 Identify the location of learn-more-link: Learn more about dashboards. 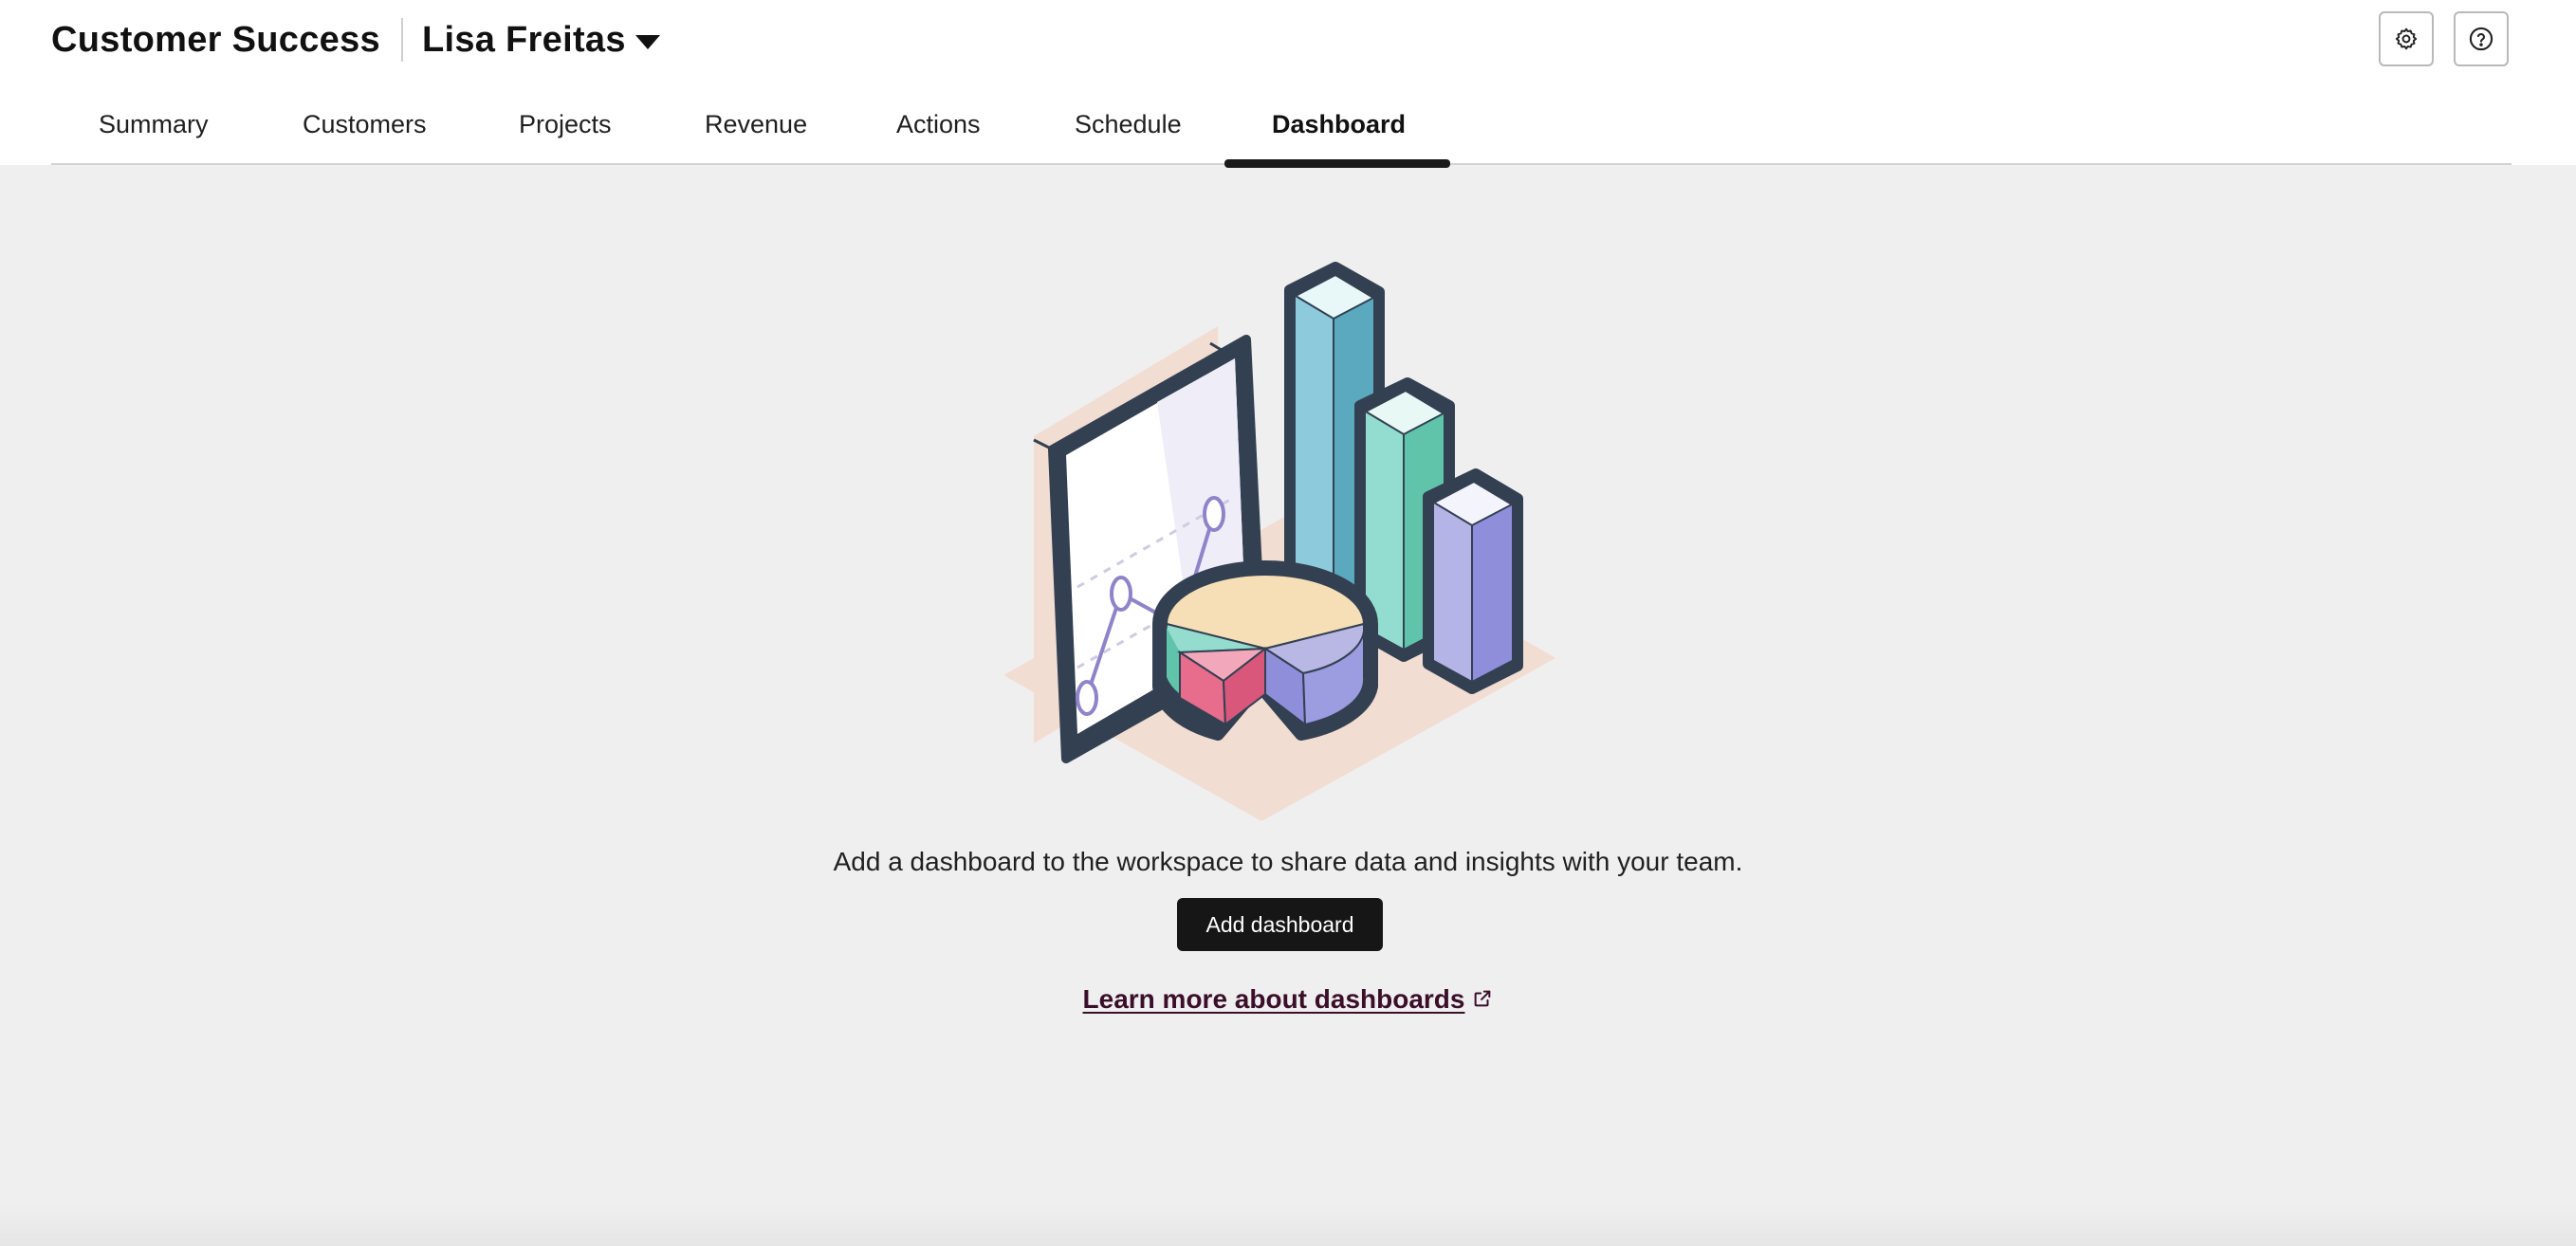
(1288, 999).